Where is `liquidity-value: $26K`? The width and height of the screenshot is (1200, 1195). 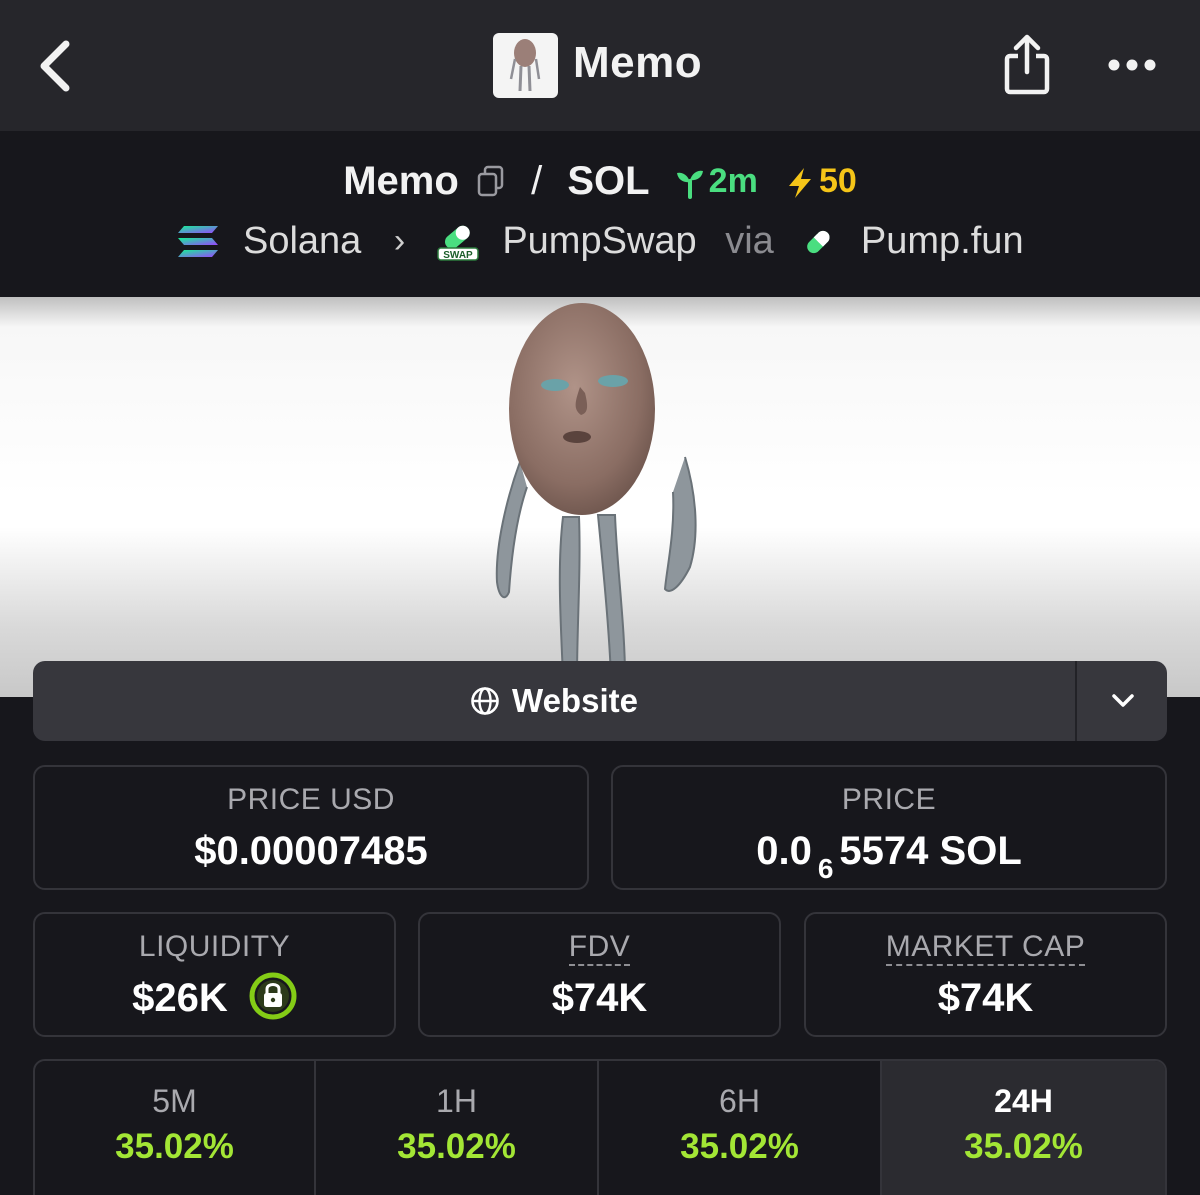
liquidity-value: $26K is located at coordinates (180, 998).